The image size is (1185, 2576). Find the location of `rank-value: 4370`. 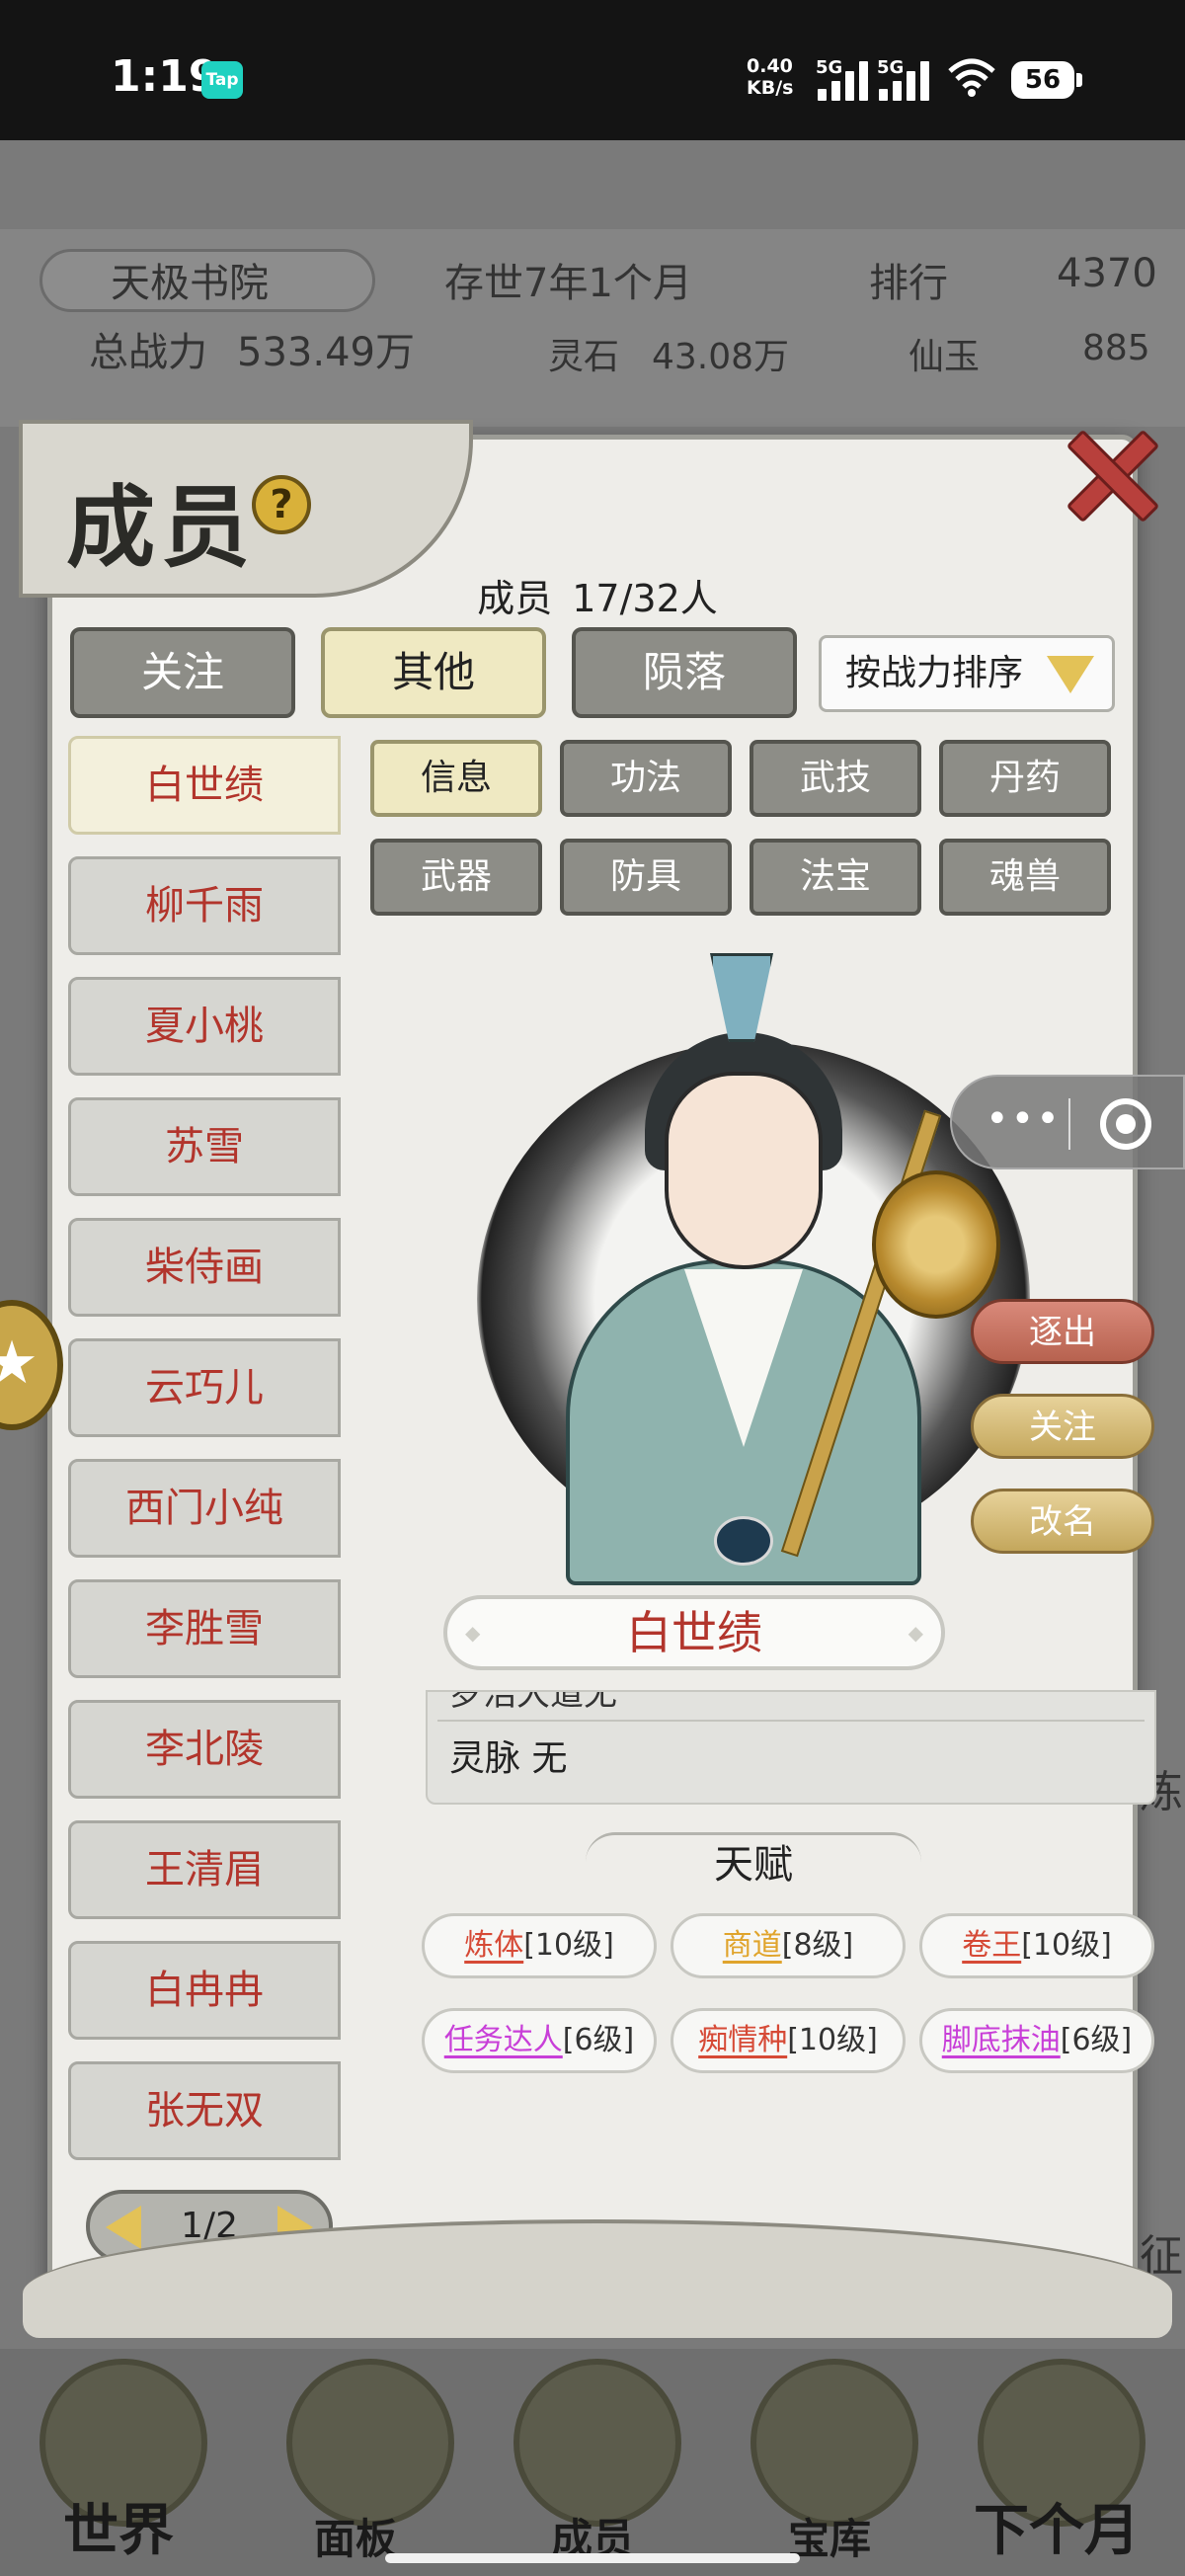

rank-value: 4370 is located at coordinates (1107, 273).